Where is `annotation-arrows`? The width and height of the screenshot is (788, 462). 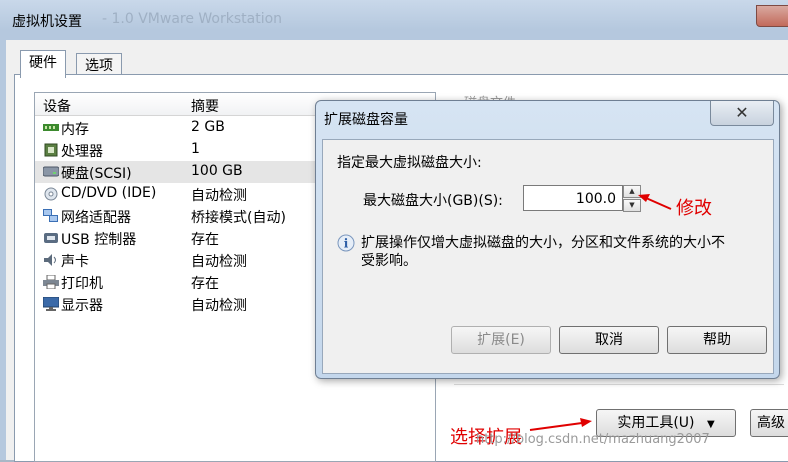 annotation-arrows is located at coordinates (600, 312).